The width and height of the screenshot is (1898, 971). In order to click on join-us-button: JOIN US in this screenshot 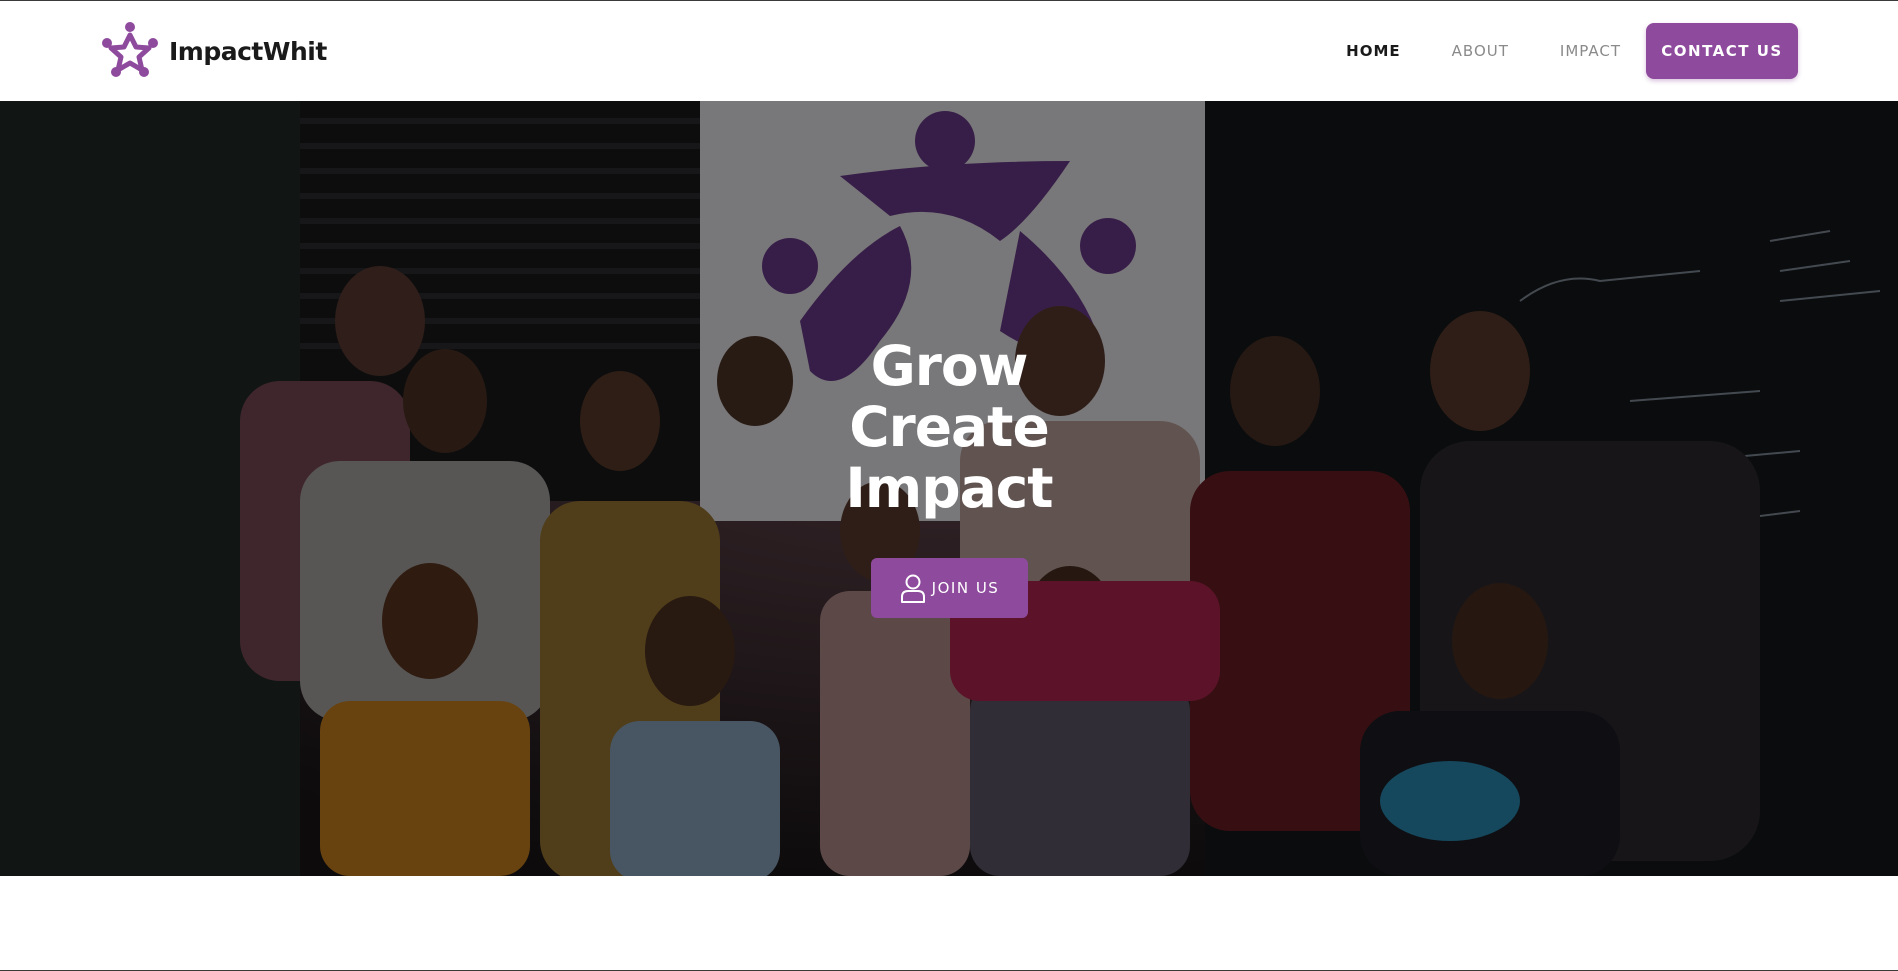, I will do `click(949, 588)`.